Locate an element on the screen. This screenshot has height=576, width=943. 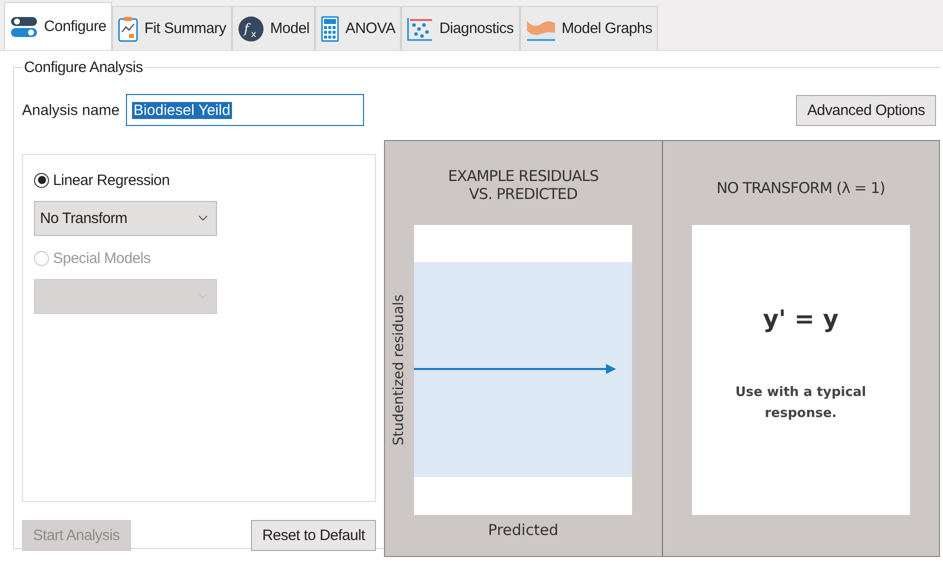
tab: Diagnostics is located at coordinates (460, 28).